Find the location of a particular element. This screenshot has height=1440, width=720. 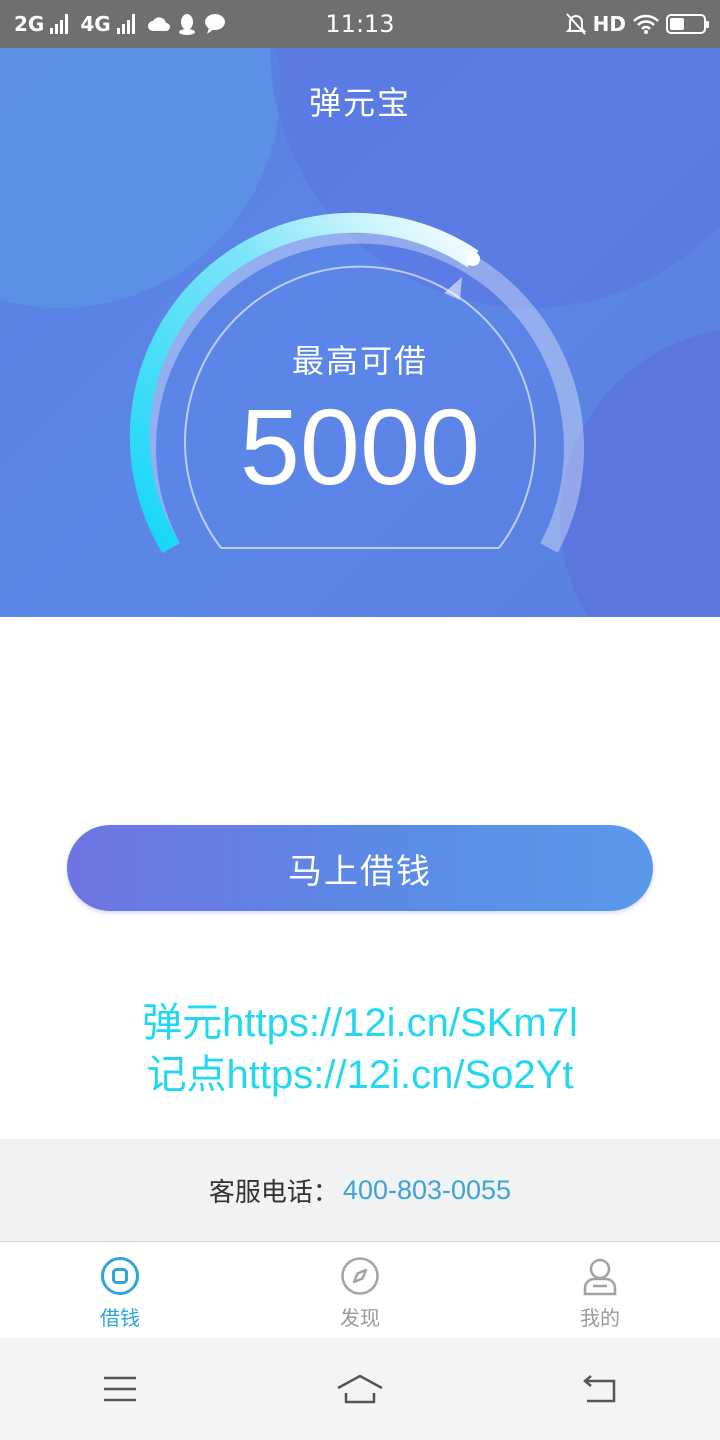

tab-borrow: 借钱 is located at coordinates (120, 1290).